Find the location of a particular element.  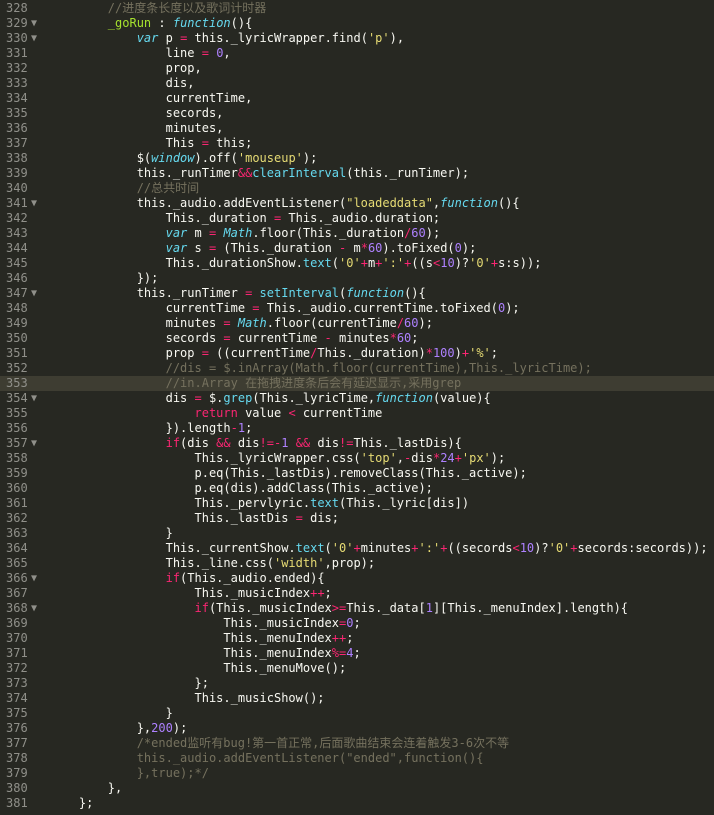

line-number: 366 is located at coordinates (17, 578).